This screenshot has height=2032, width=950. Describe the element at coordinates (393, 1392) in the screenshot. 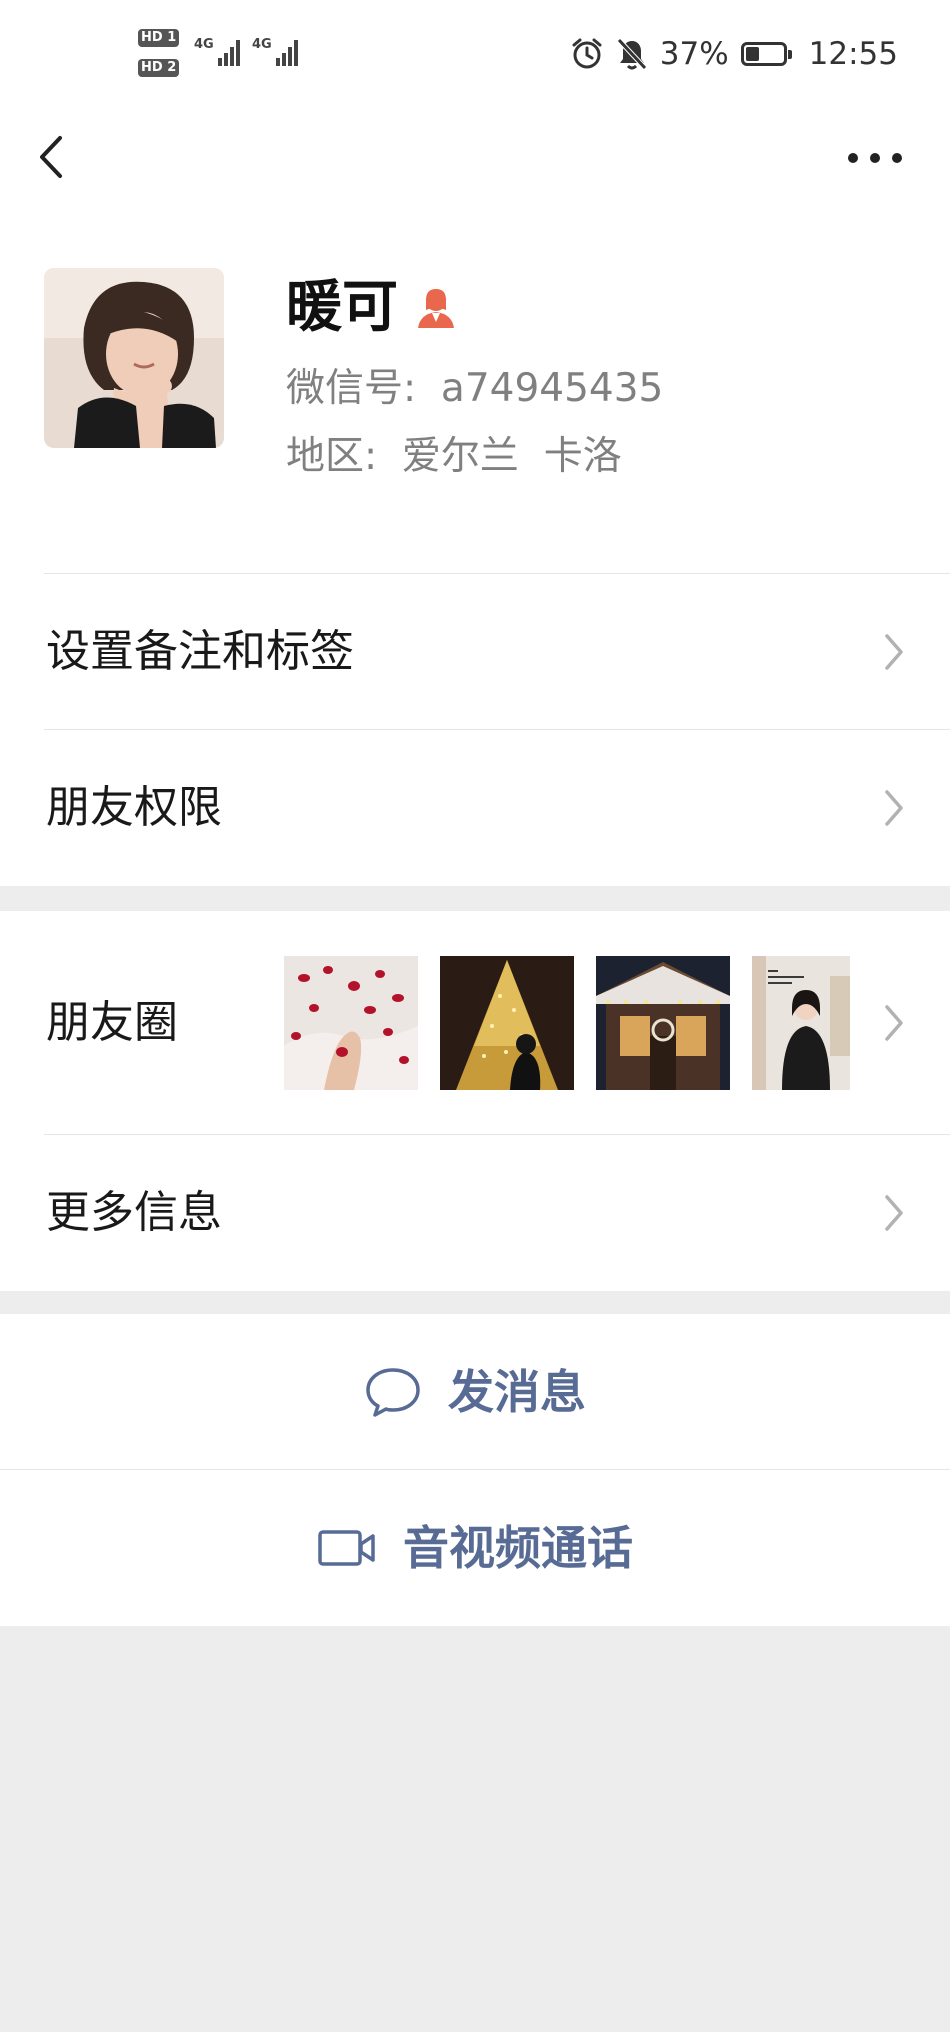

I see `chat-bubble-icon` at that location.